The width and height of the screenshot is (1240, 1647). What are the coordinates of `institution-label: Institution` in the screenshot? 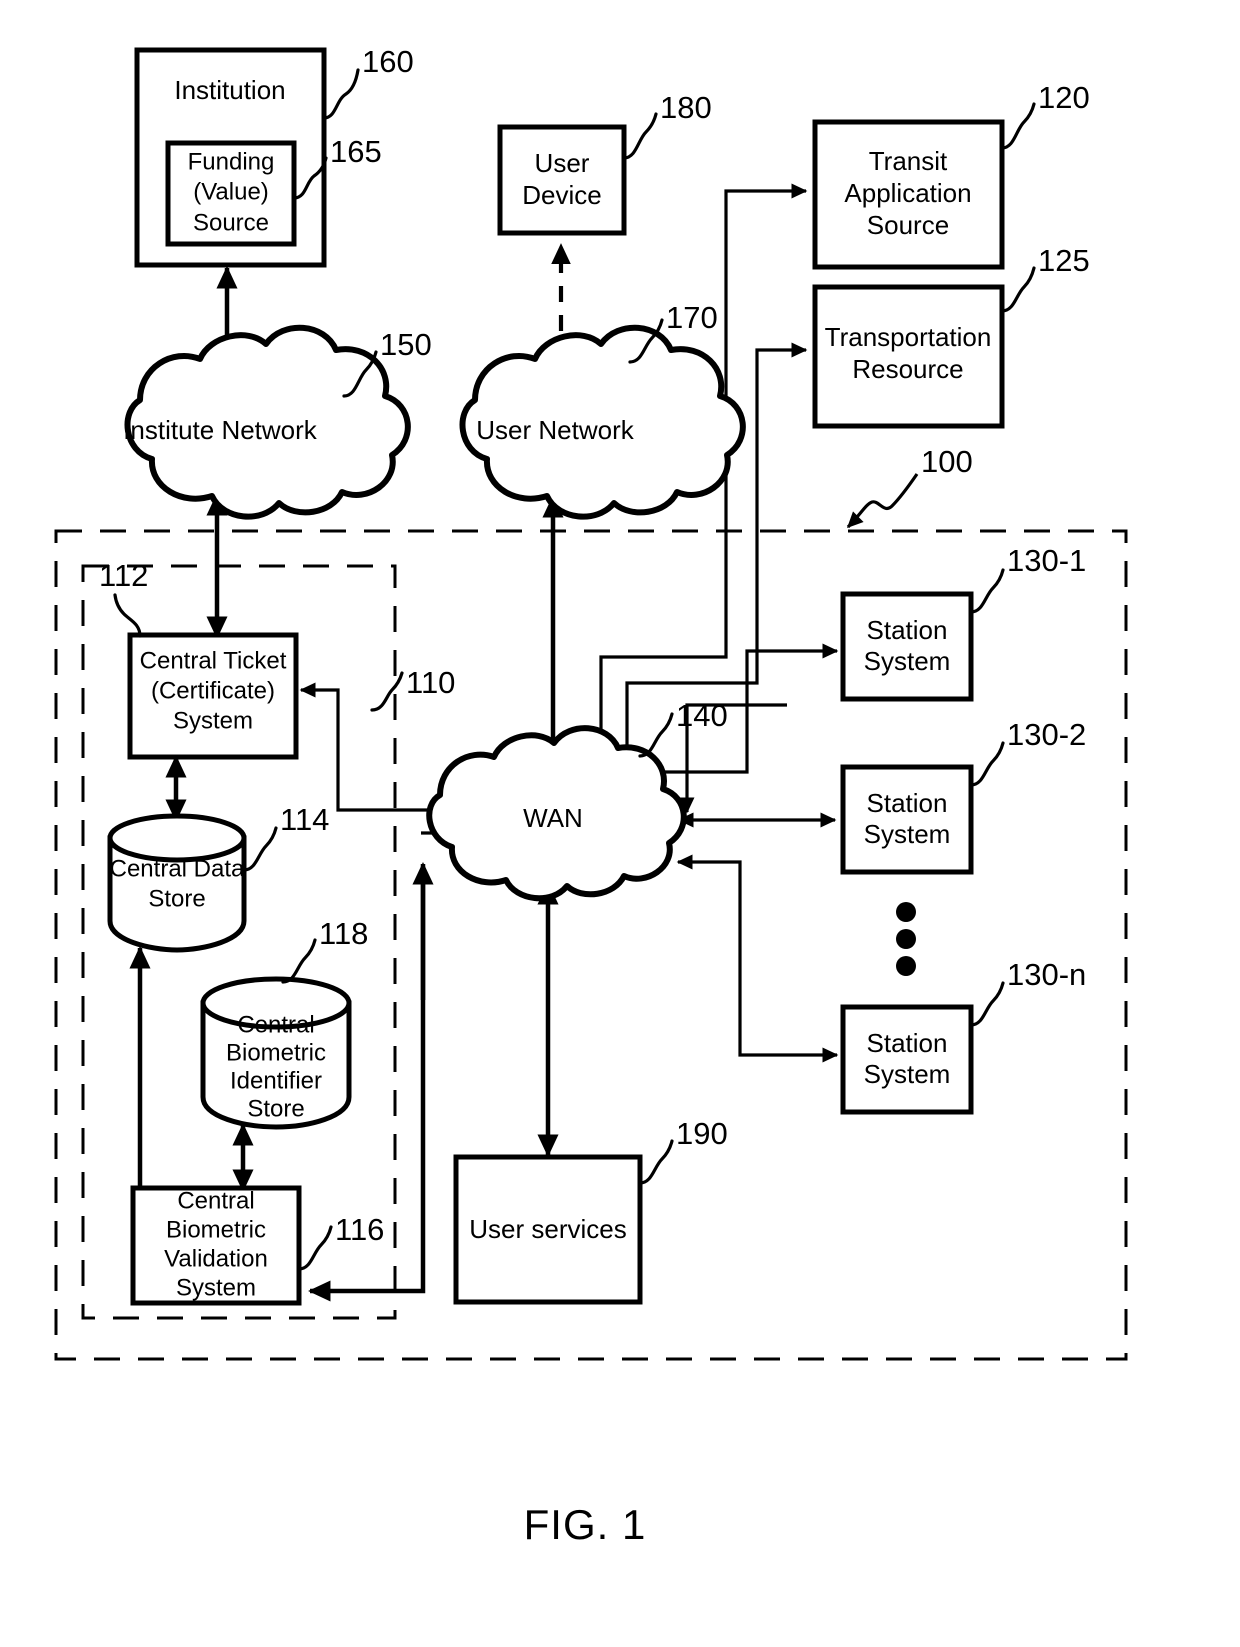 It's located at (229, 90).